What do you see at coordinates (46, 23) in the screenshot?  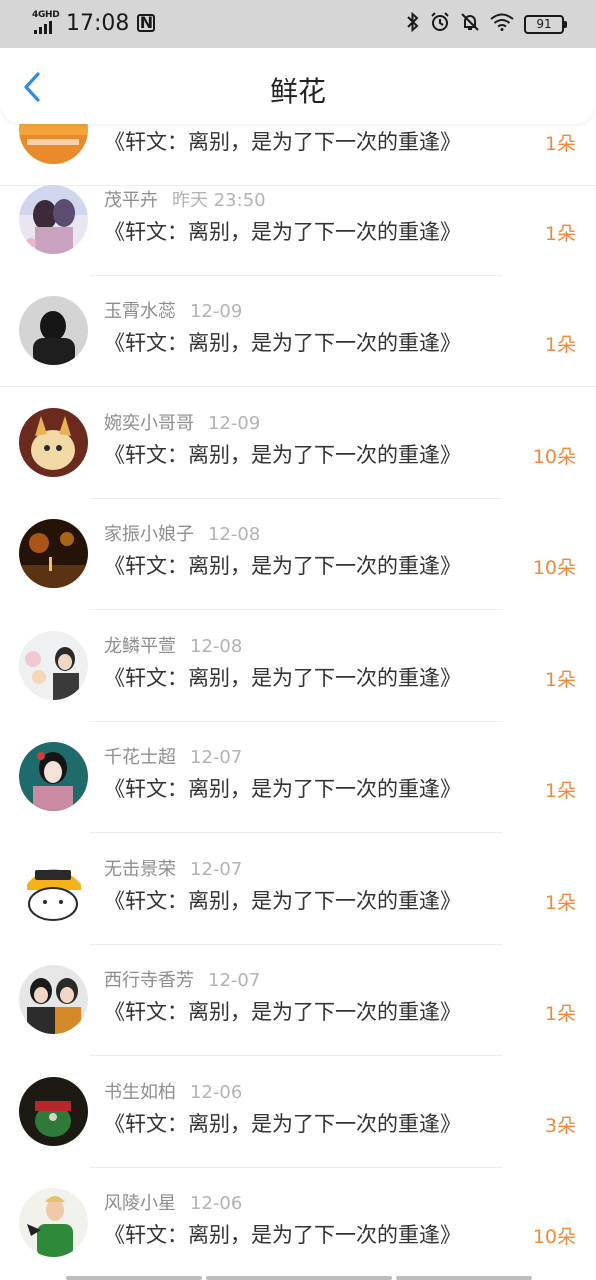 I see `signal-icon: 4GHD` at bounding box center [46, 23].